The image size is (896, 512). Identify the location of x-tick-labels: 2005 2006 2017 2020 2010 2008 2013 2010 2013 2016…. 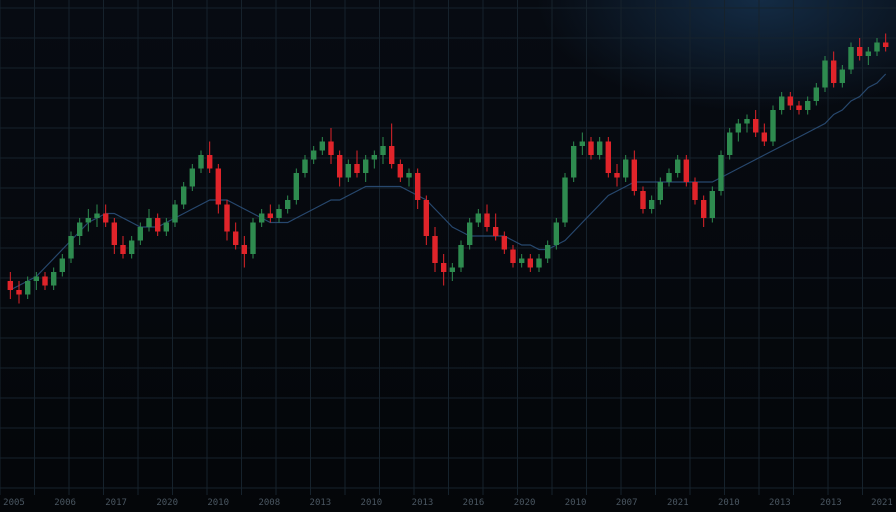
(448, 503).